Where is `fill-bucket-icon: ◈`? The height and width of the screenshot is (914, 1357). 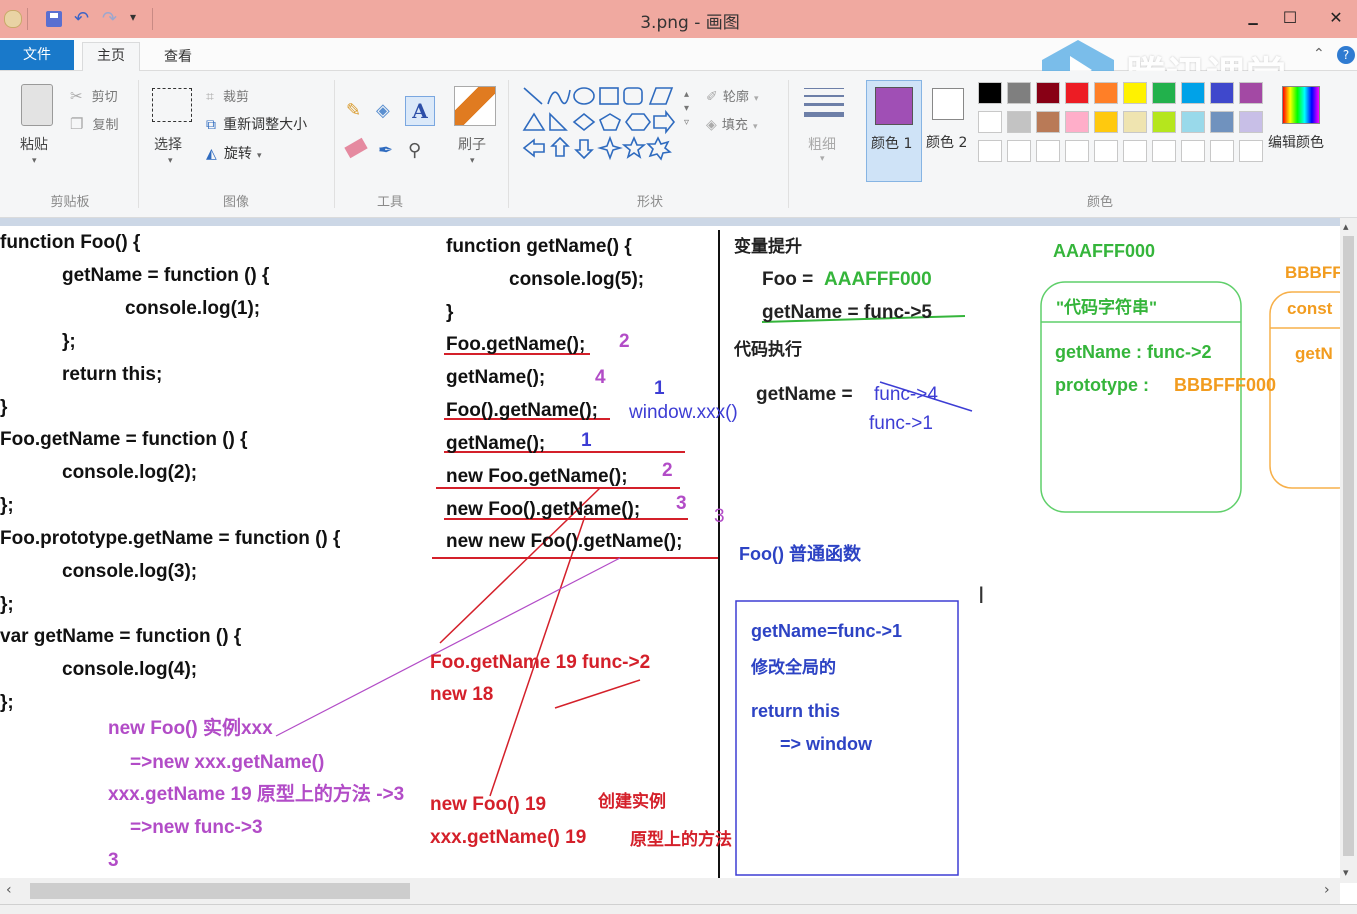
fill-bucket-icon: ◈ is located at coordinates (383, 110).